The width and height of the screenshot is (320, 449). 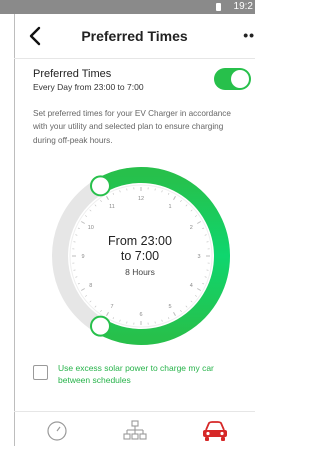 What do you see at coordinates (100, 326) in the screenshot?
I see `end-time-handle` at bounding box center [100, 326].